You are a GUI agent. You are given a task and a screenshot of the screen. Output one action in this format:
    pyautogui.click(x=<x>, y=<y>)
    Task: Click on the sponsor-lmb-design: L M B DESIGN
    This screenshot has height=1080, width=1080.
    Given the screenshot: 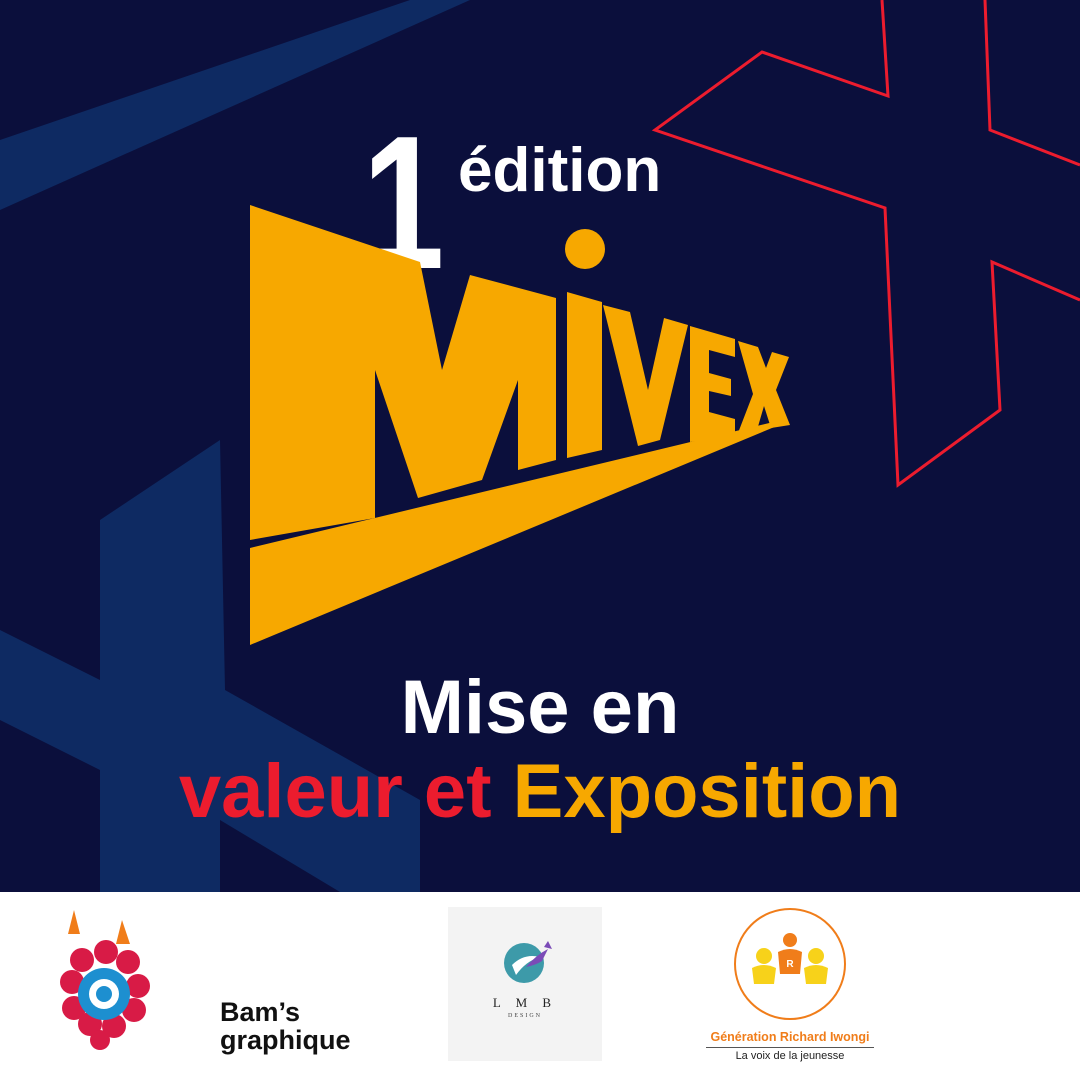 What is the action you would take?
    pyautogui.click(x=525, y=984)
    